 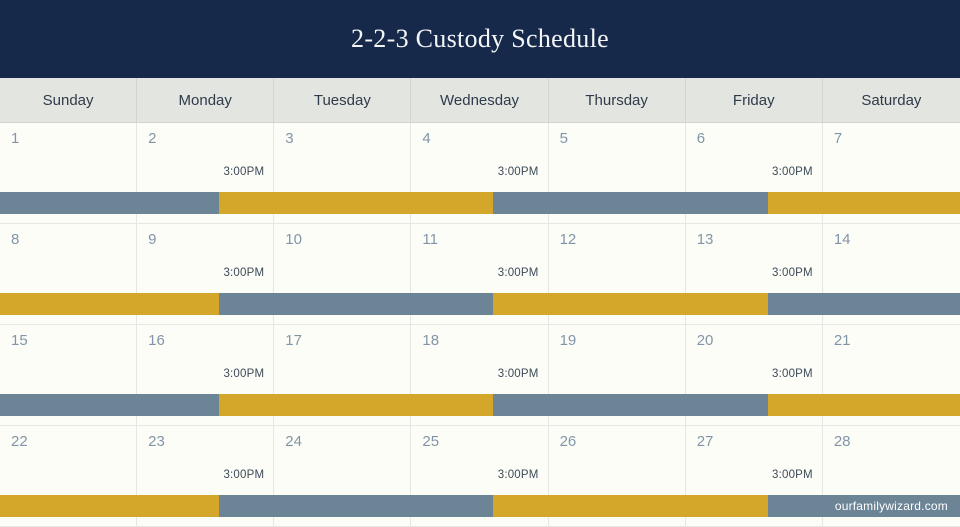 What do you see at coordinates (617, 476) in the screenshot?
I see `day-cell: 26` at bounding box center [617, 476].